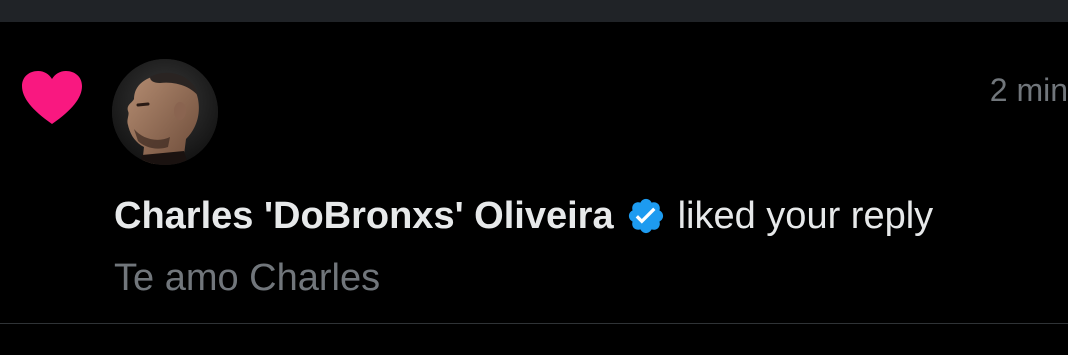  What do you see at coordinates (52, 98) in the screenshot?
I see `heart-icon` at bounding box center [52, 98].